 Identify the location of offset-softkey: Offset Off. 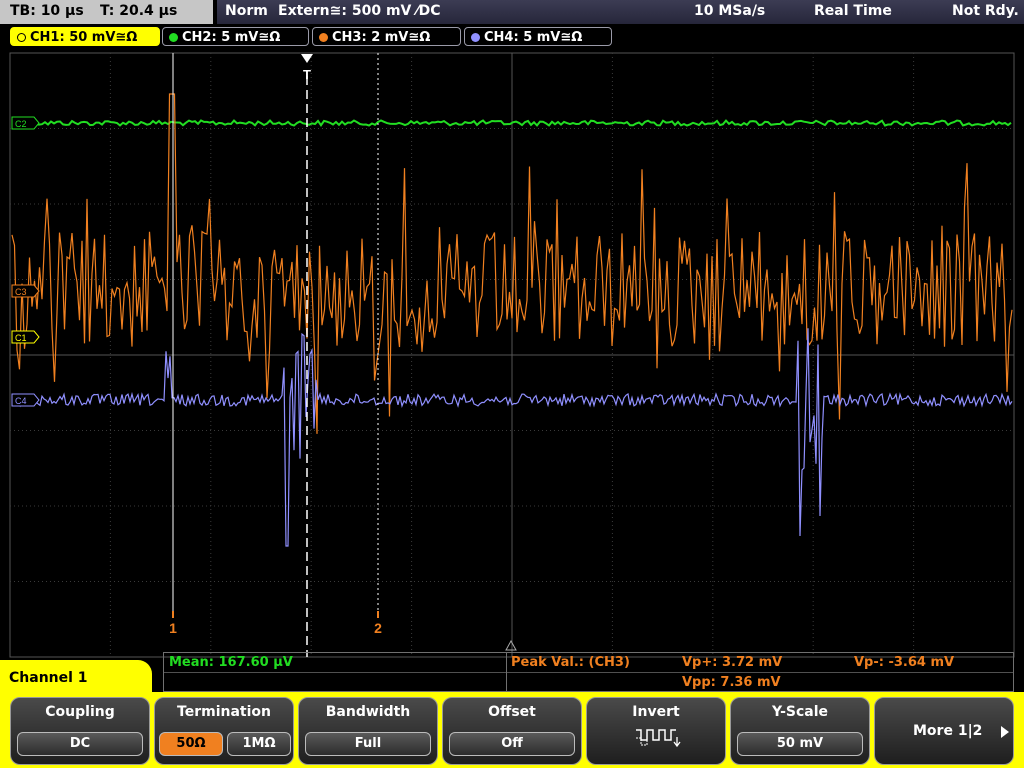
(512, 731).